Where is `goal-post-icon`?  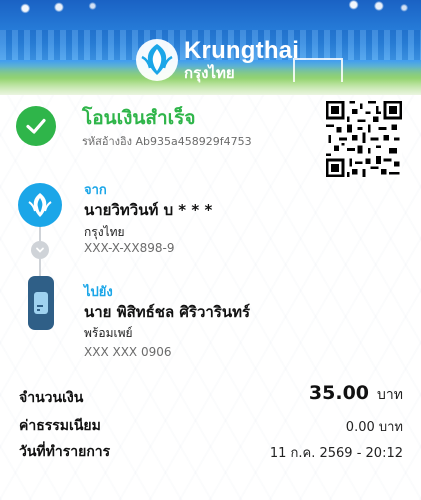 goal-post-icon is located at coordinates (318, 70).